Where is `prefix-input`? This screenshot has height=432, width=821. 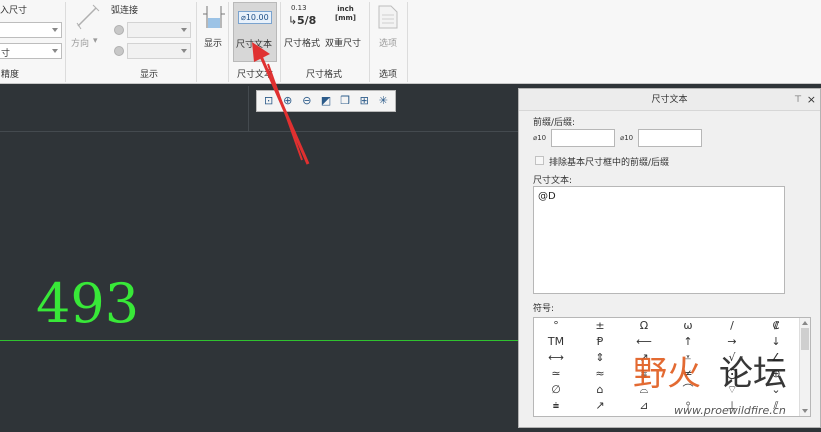
prefix-input is located at coordinates (583, 138).